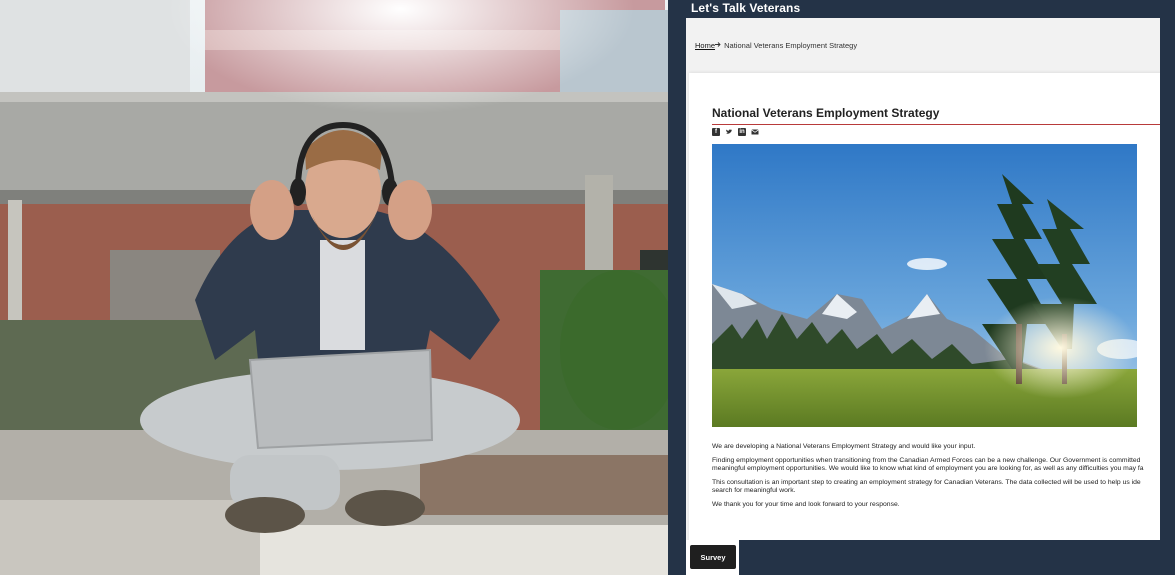 The width and height of the screenshot is (1175, 575). What do you see at coordinates (705, 45) in the screenshot?
I see `breadcrumb-home-link: Home` at bounding box center [705, 45].